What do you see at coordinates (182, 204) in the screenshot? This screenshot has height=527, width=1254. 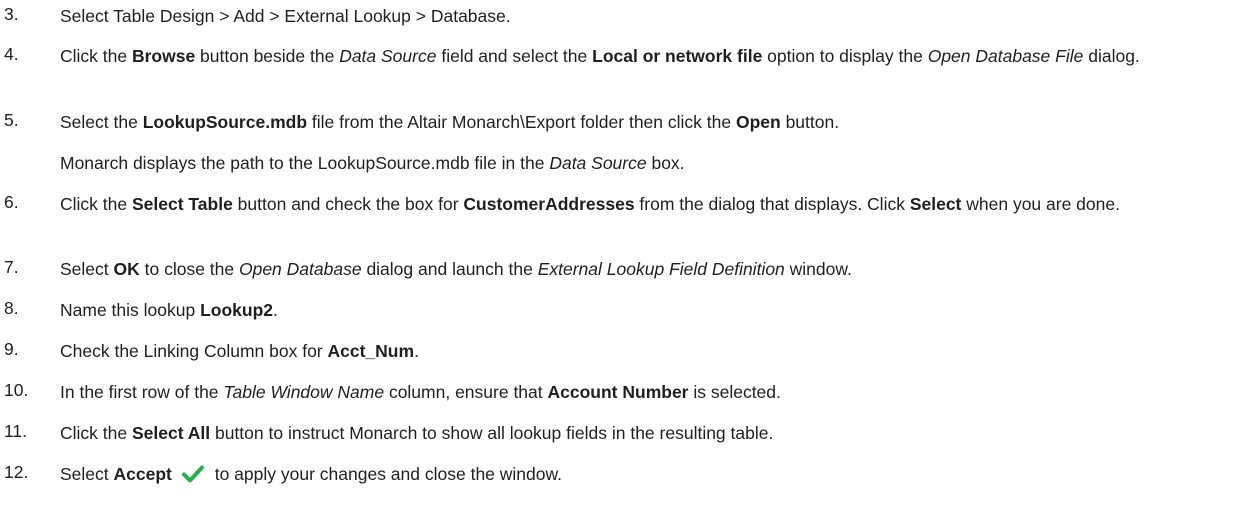 I see `ui-term: Select Table` at bounding box center [182, 204].